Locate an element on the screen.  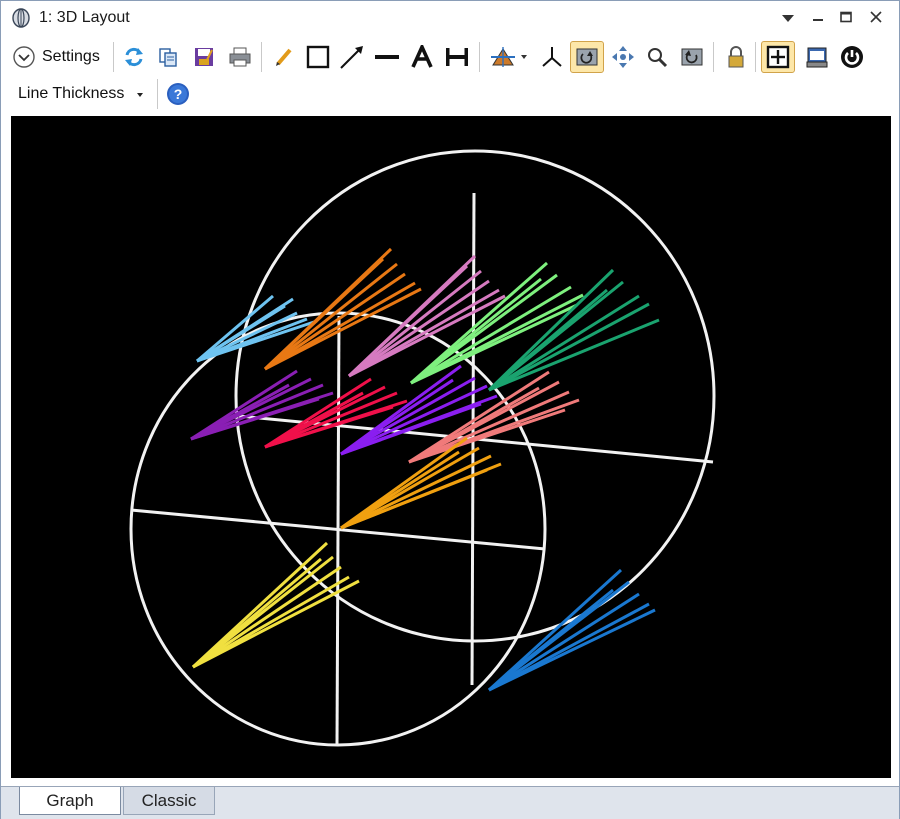
settings-chevron-icon is located at coordinates (24, 57).